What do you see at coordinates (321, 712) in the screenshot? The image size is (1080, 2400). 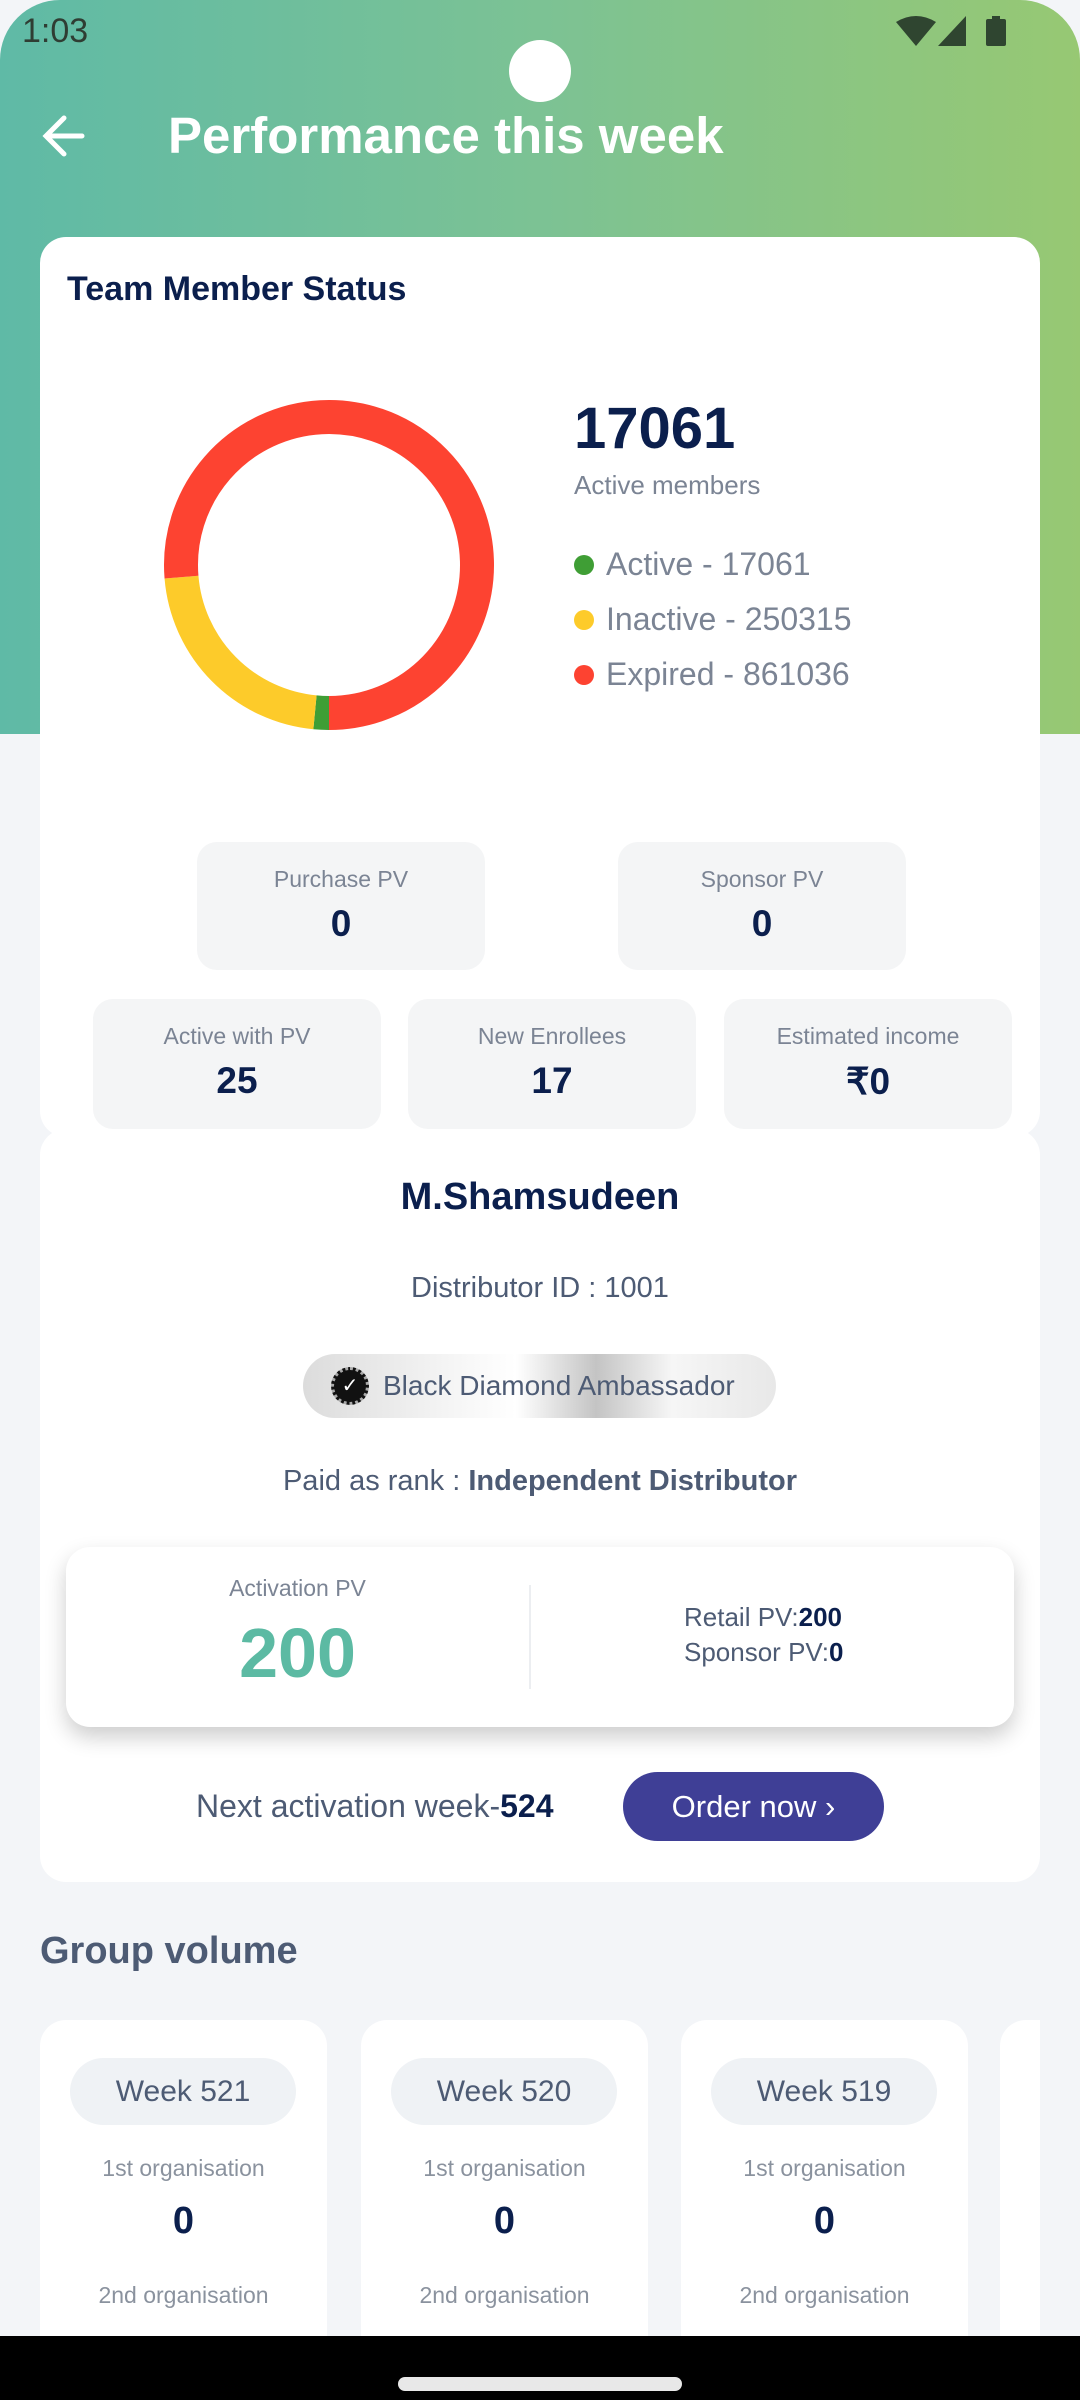 I see `donut-slice-active` at bounding box center [321, 712].